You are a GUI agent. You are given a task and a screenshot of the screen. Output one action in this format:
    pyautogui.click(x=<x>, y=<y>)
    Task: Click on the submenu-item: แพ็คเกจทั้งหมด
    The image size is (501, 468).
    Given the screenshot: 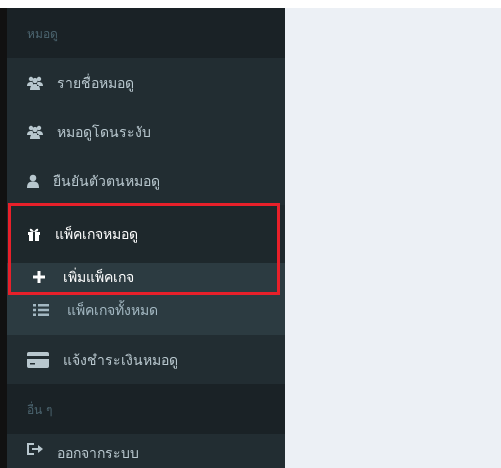 What is the action you would take?
    pyautogui.click(x=146, y=312)
    